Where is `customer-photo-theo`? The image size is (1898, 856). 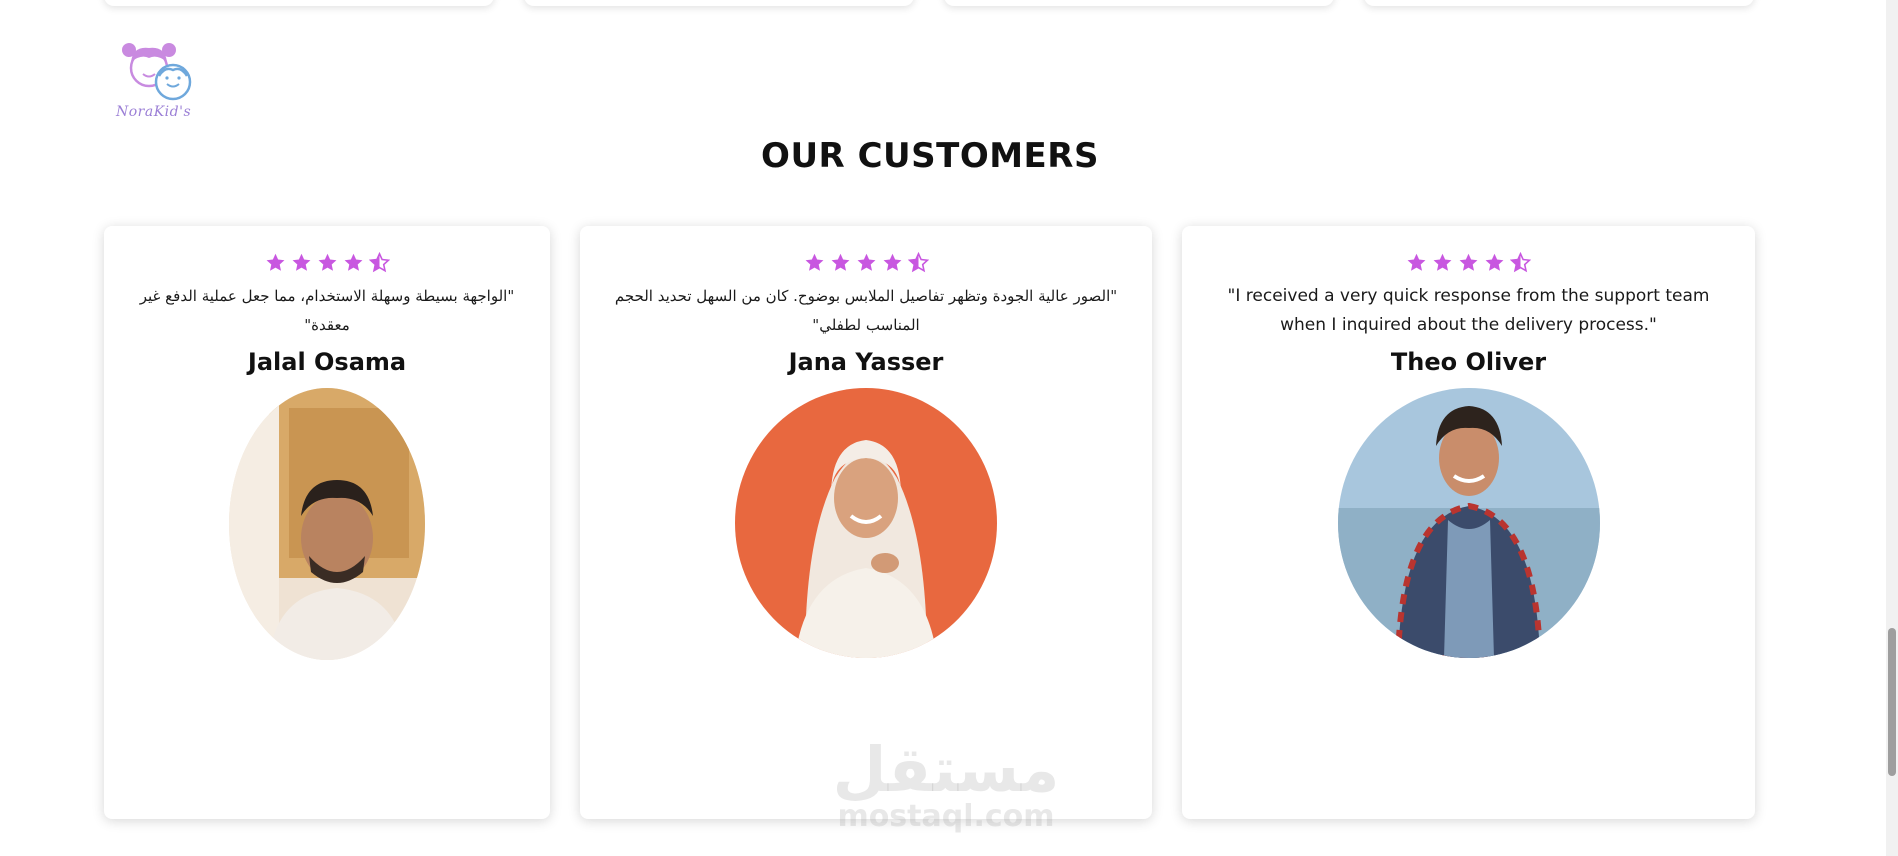
customer-photo-theo is located at coordinates (1468, 523).